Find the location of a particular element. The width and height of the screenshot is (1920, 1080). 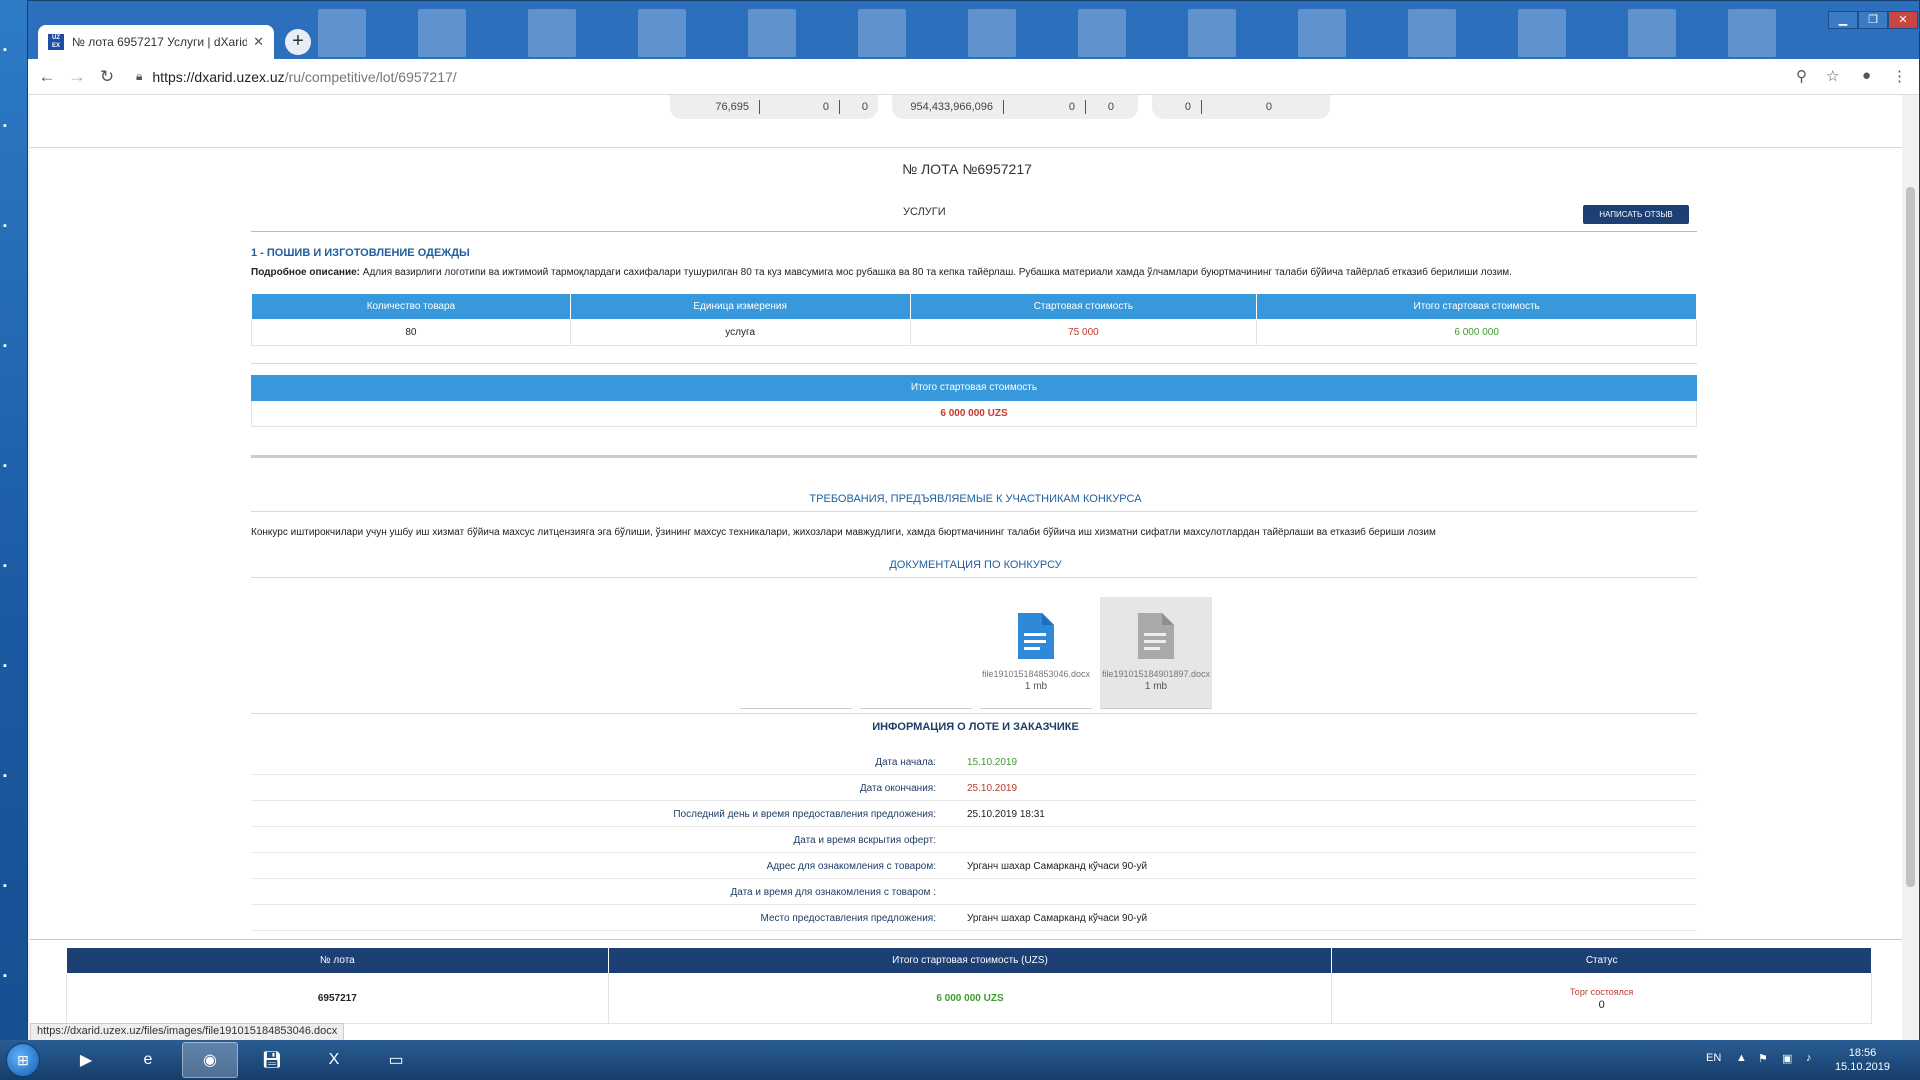

system-clock: 18:56 15.10.2019 is located at coordinates (1862, 1060).